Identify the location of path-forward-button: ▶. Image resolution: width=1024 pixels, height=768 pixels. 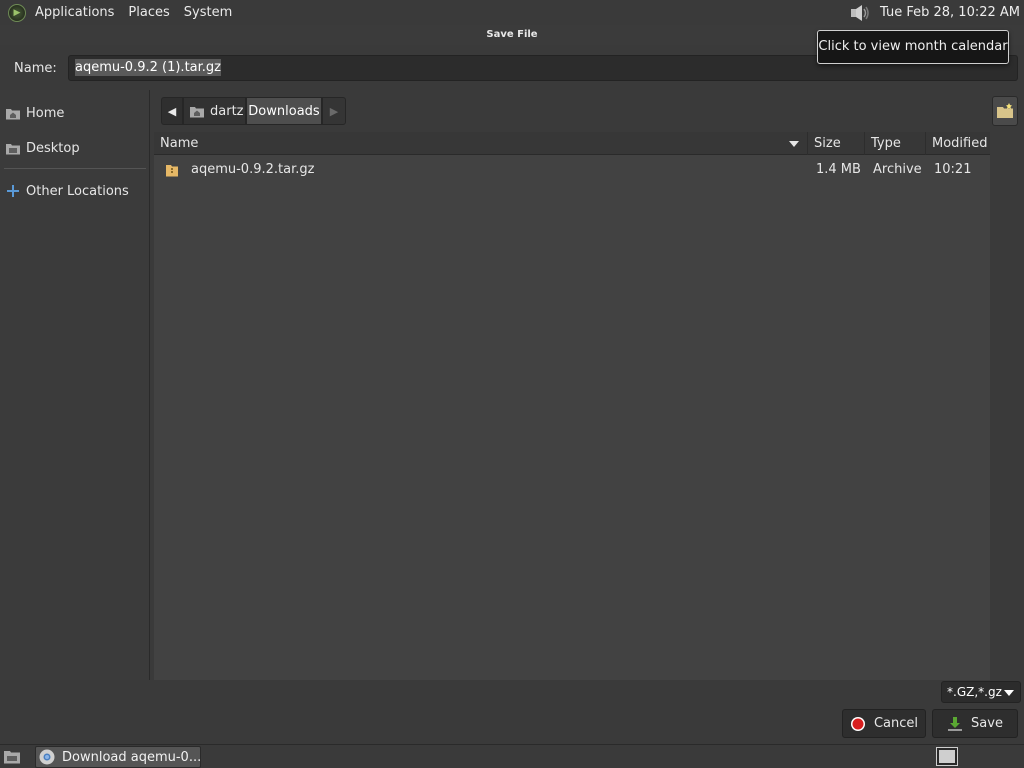
(334, 111).